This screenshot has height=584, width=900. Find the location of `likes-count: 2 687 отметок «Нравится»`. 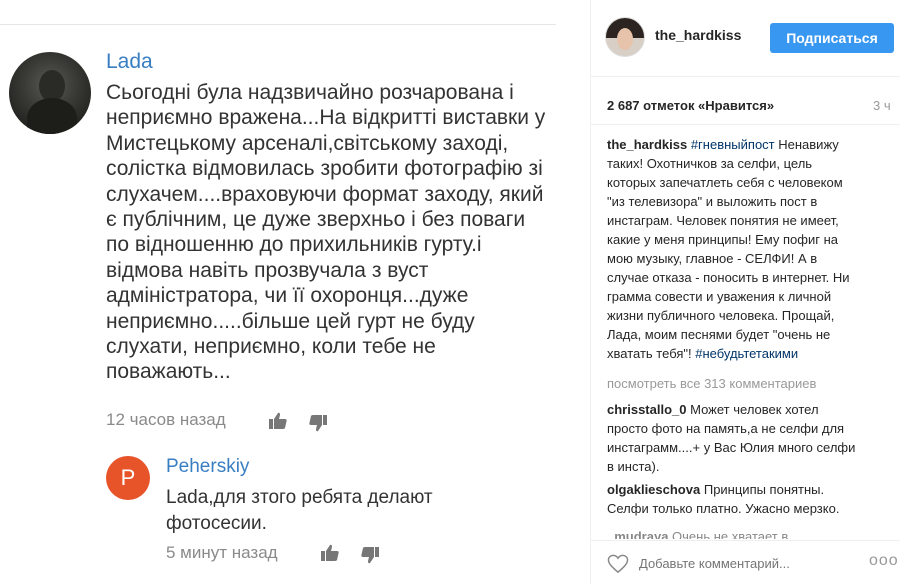

likes-count: 2 687 отметок «Нравится» is located at coordinates (690, 105).